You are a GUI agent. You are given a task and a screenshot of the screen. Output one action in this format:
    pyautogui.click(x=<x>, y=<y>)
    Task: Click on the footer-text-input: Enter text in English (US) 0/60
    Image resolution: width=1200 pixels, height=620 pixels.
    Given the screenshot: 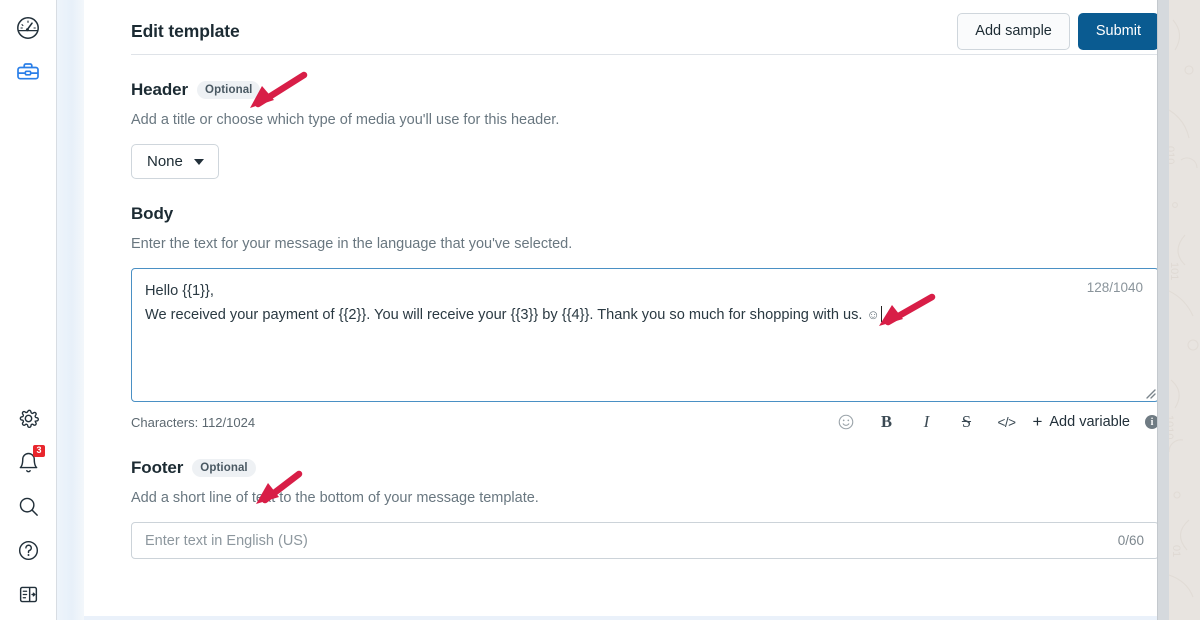 What is the action you would take?
    pyautogui.click(x=645, y=540)
    